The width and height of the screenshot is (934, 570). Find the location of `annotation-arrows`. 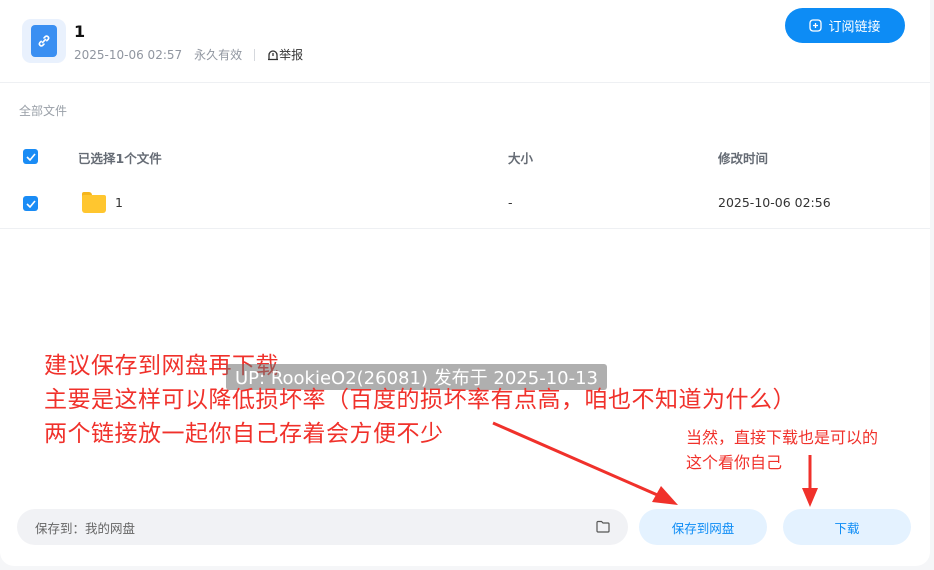

annotation-arrows is located at coordinates (655, 464).